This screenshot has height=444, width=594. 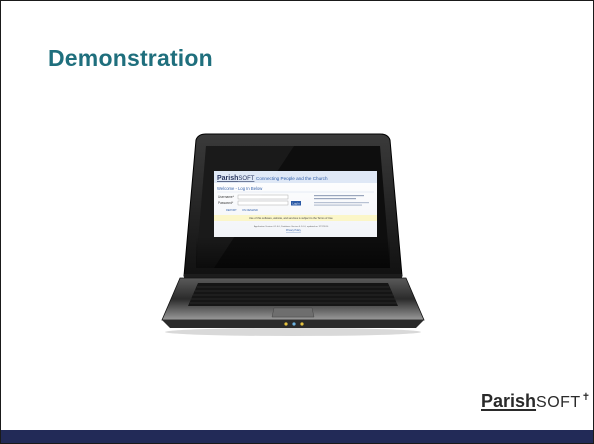 I want to click on brand-name-bold: Parish, so click(x=509, y=401).